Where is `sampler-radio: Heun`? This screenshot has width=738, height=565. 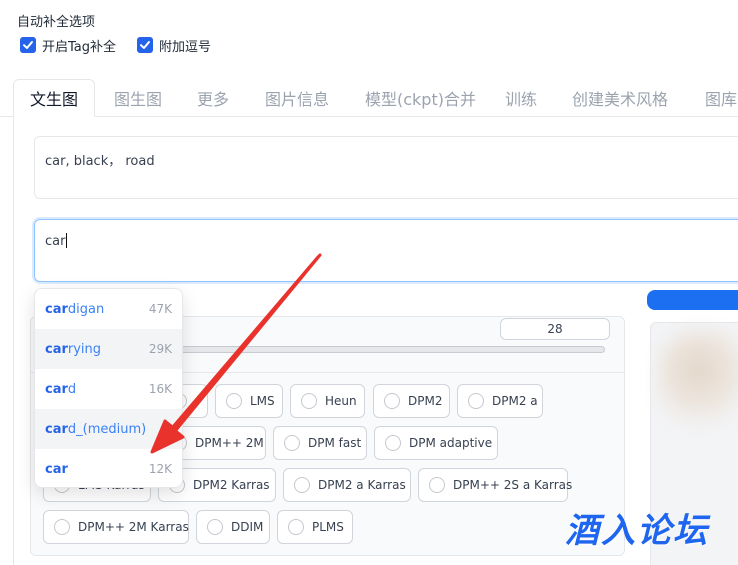 sampler-radio: Heun is located at coordinates (327, 401).